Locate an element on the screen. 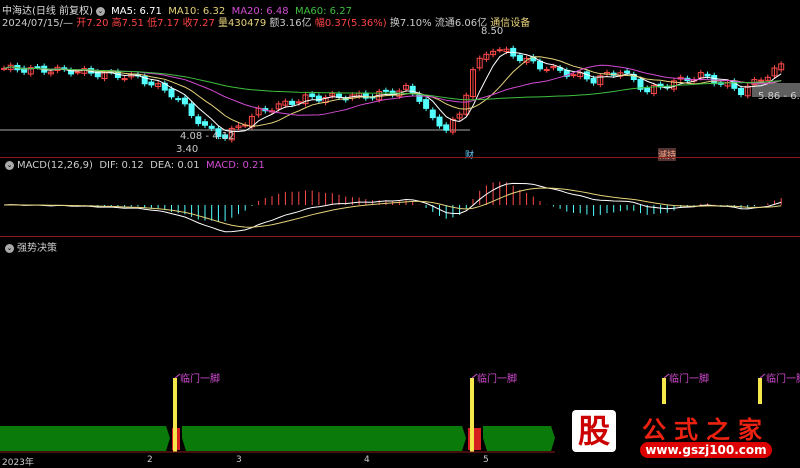 The image size is (800, 468). x-label: 4 is located at coordinates (367, 460).